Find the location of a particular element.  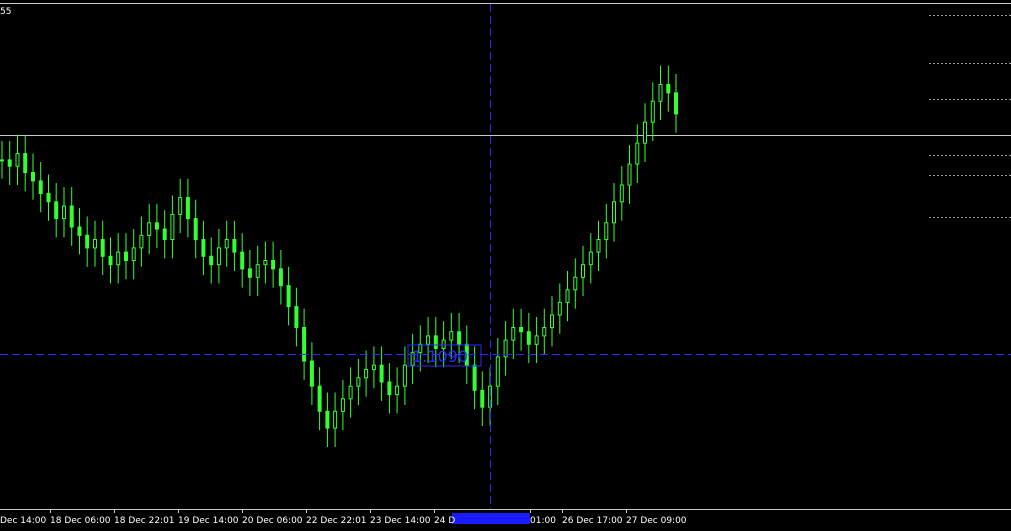

top-left-tag: 55 is located at coordinates (5, 12).